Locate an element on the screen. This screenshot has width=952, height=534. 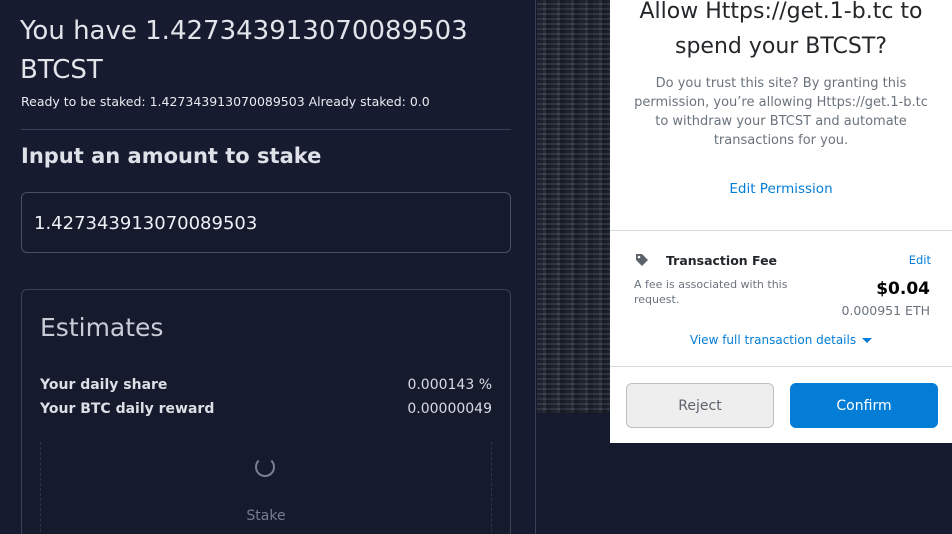
tag-icon is located at coordinates (642, 260).